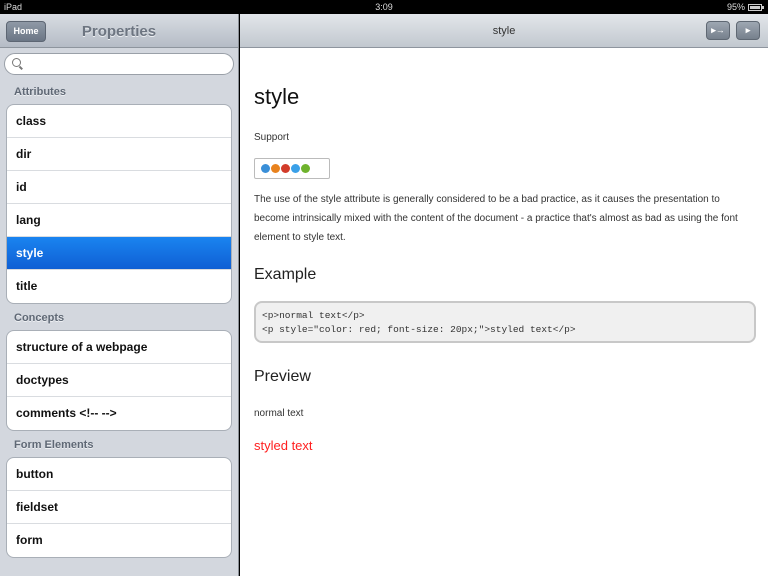 The height and width of the screenshot is (576, 768). What do you see at coordinates (119, 413) in the screenshot?
I see `sidebar-item-comments: comments <!-- -->` at bounding box center [119, 413].